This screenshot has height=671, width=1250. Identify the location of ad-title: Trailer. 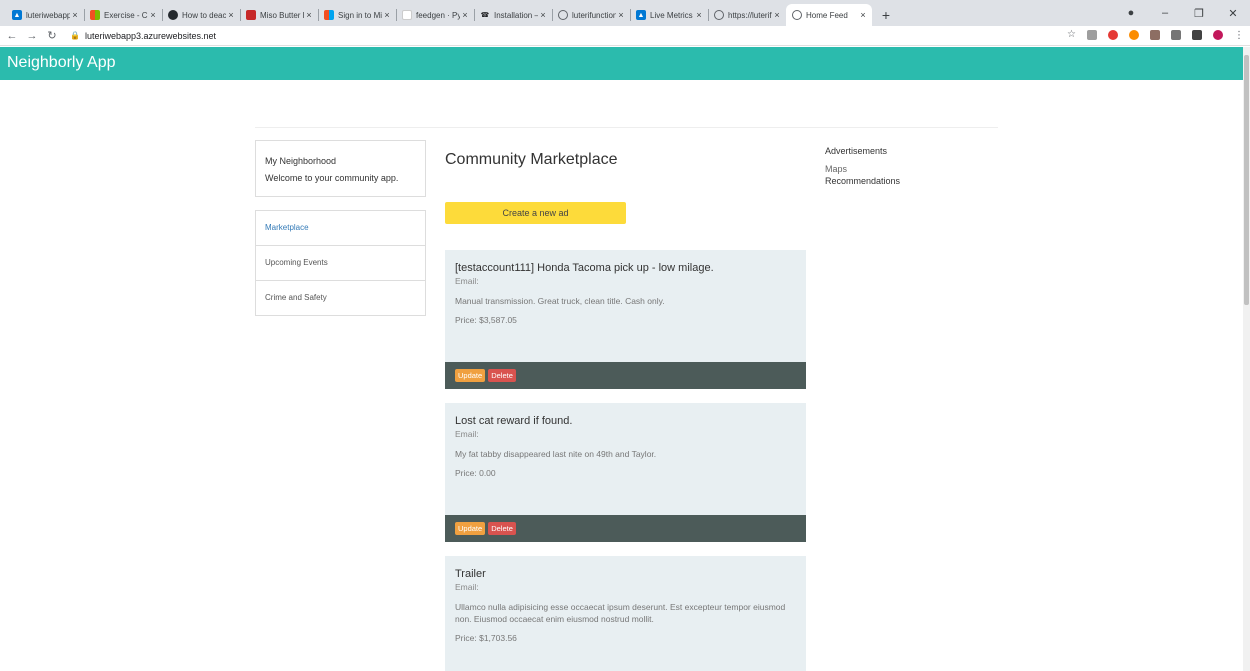
(470, 574).